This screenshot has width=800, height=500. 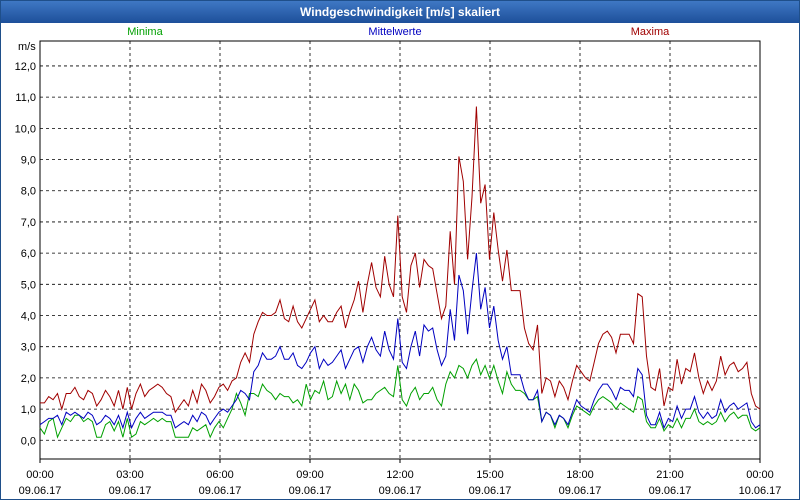 I want to click on x-tick-time: 12:00, so click(x=400, y=475).